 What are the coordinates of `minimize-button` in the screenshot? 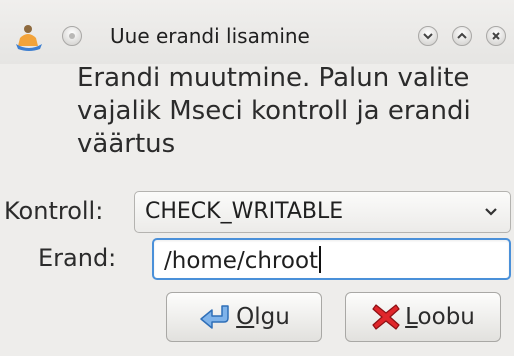 It's located at (428, 36).